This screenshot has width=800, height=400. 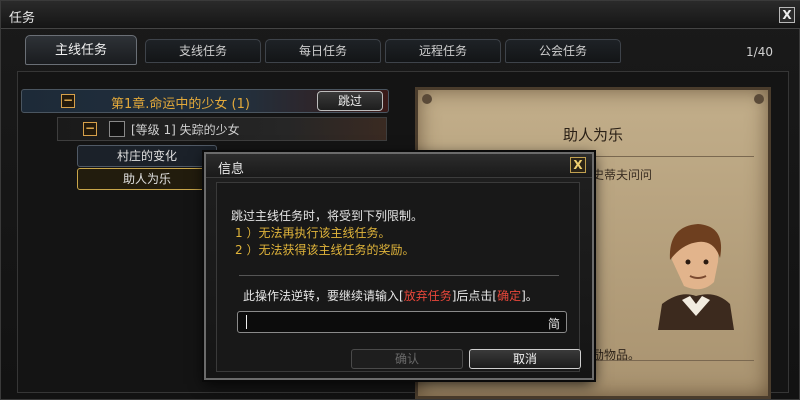 What do you see at coordinates (696, 277) in the screenshot?
I see `npc-portrait` at bounding box center [696, 277].